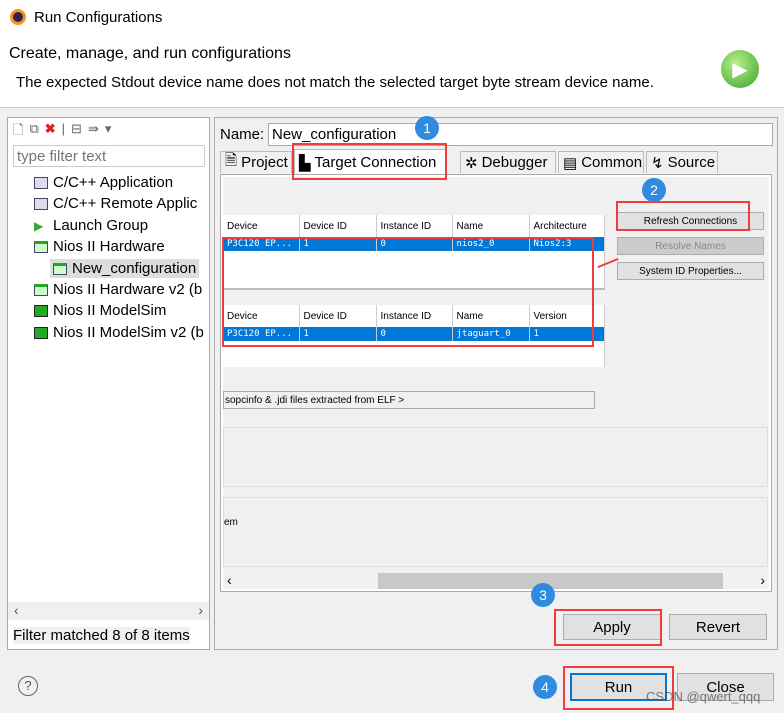  What do you see at coordinates (33, 132) in the screenshot?
I see `duplicate-icon: ⧉` at bounding box center [33, 132].